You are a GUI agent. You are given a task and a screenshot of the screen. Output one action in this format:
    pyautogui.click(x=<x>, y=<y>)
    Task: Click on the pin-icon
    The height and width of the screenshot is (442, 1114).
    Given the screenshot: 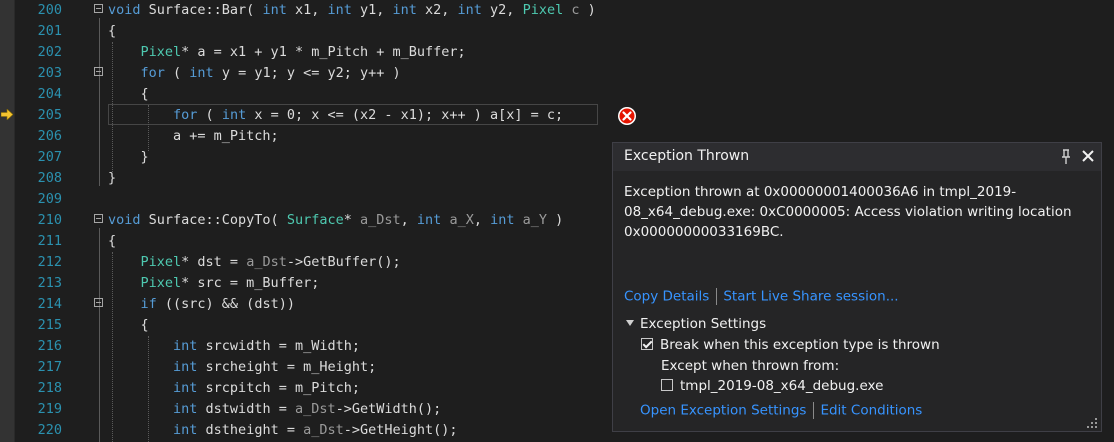 What is the action you would take?
    pyautogui.click(x=1066, y=157)
    